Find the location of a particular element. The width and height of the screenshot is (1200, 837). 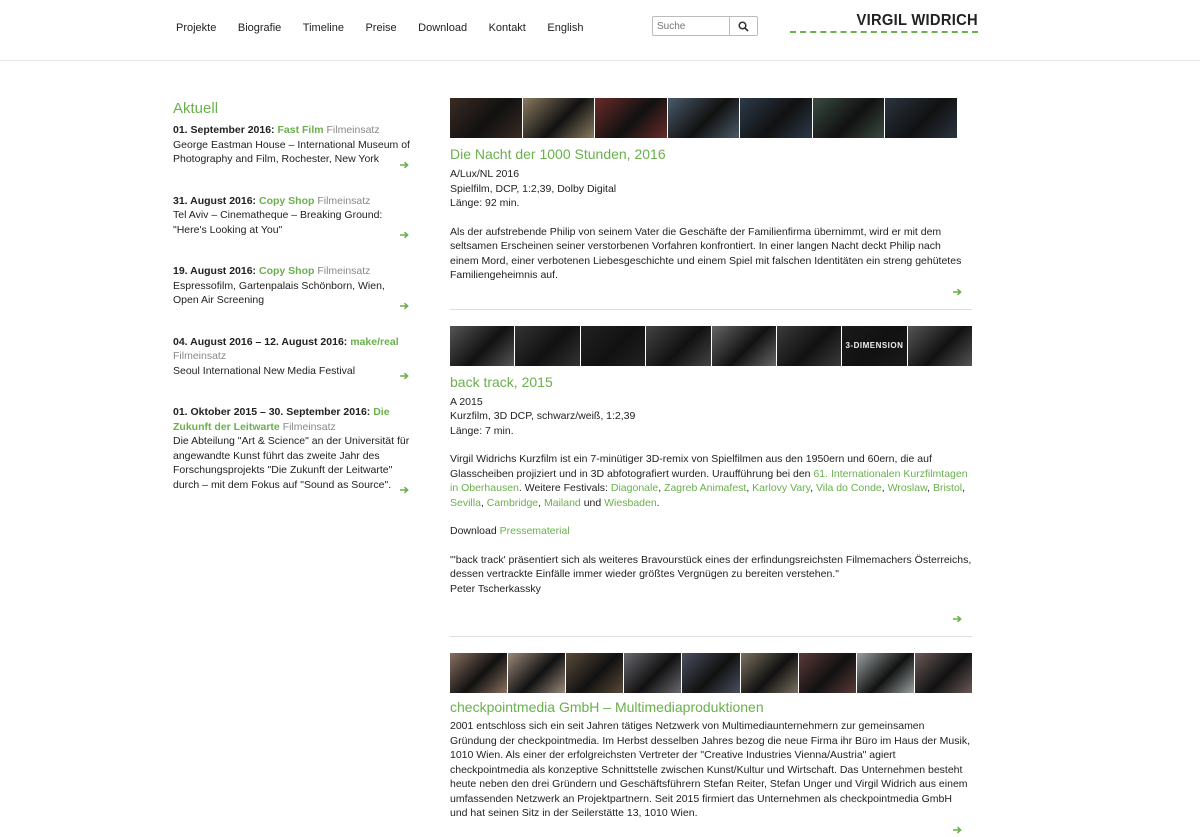

film-still-strip: 3-DIMENSION is located at coordinates (711, 345).